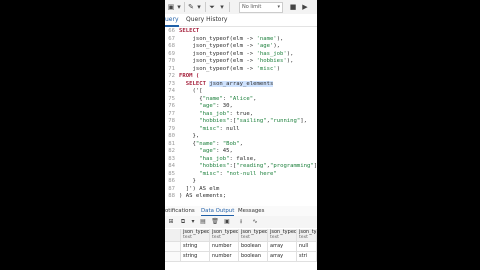 The width and height of the screenshot is (480, 270). Describe the element at coordinates (191, 7) in the screenshot. I see `edit-icon: ✎` at that location.